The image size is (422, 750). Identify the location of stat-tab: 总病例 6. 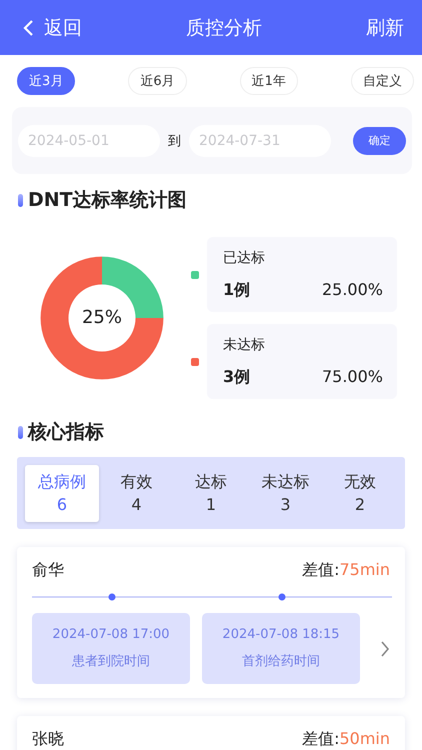
(62, 493).